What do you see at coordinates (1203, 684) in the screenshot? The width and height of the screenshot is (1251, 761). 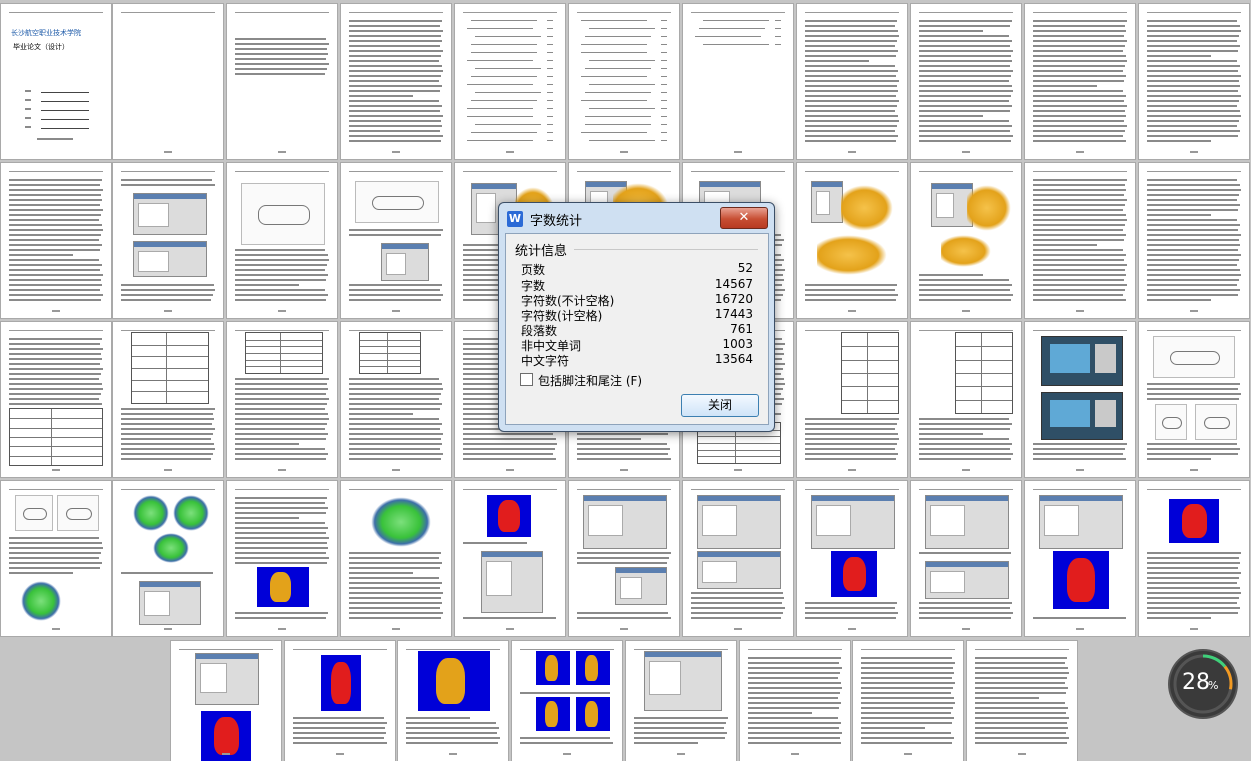 I see `zoom-indicator: 28 %` at bounding box center [1203, 684].